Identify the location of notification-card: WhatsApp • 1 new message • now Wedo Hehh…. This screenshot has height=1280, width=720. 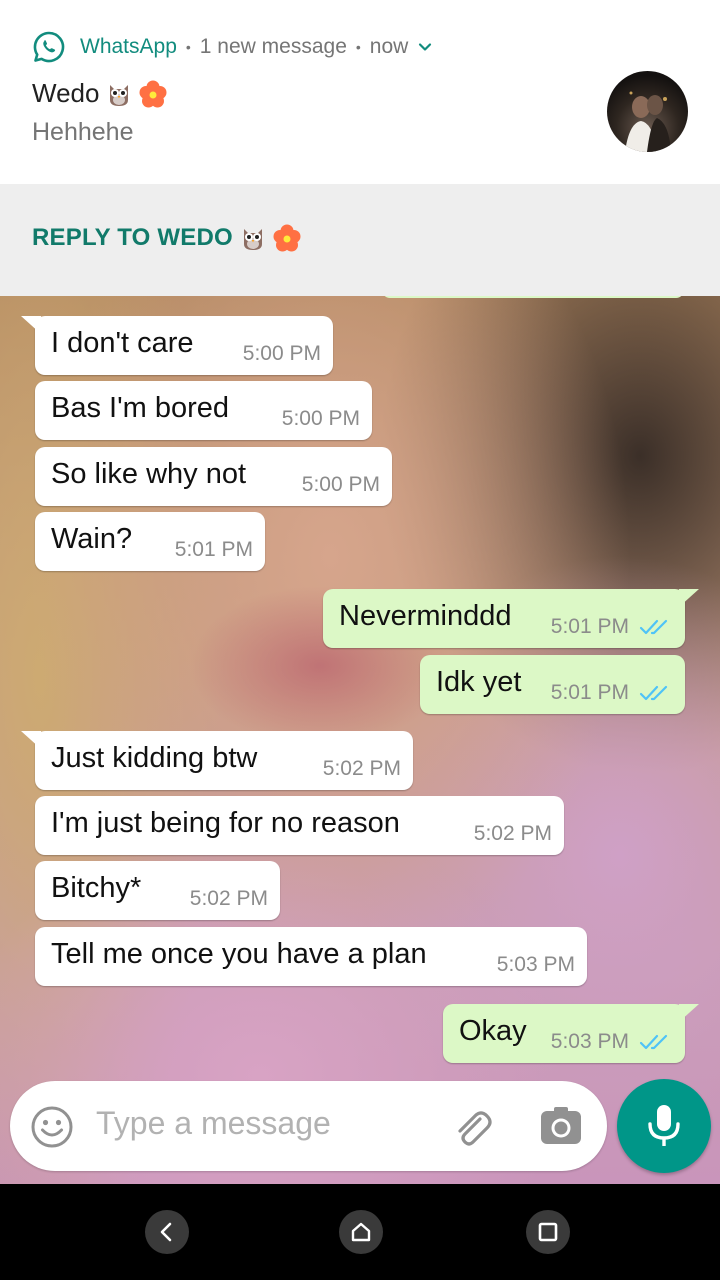
(360, 92).